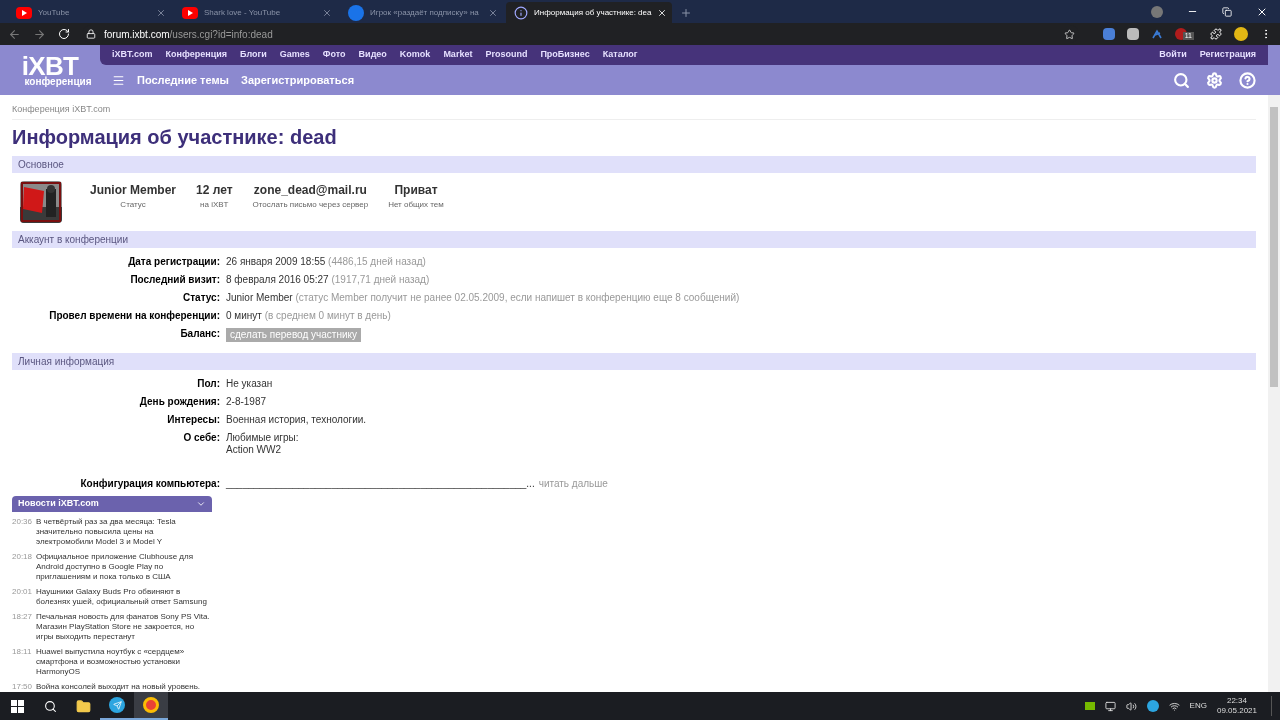 The image size is (1280, 720). What do you see at coordinates (1173, 55) in the screenshot?
I see `account-link: Войти` at bounding box center [1173, 55].